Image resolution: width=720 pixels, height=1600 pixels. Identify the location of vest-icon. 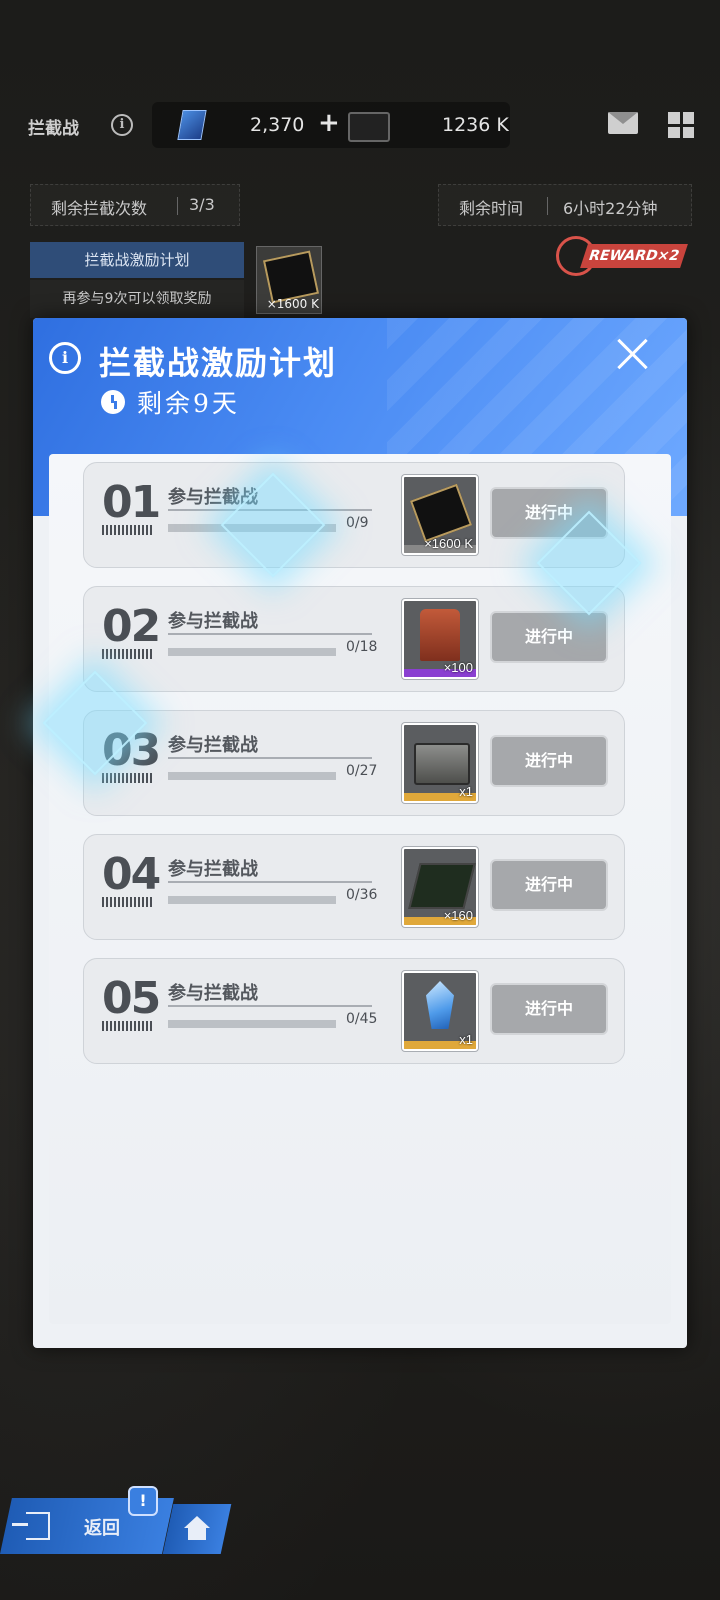
(440, 635).